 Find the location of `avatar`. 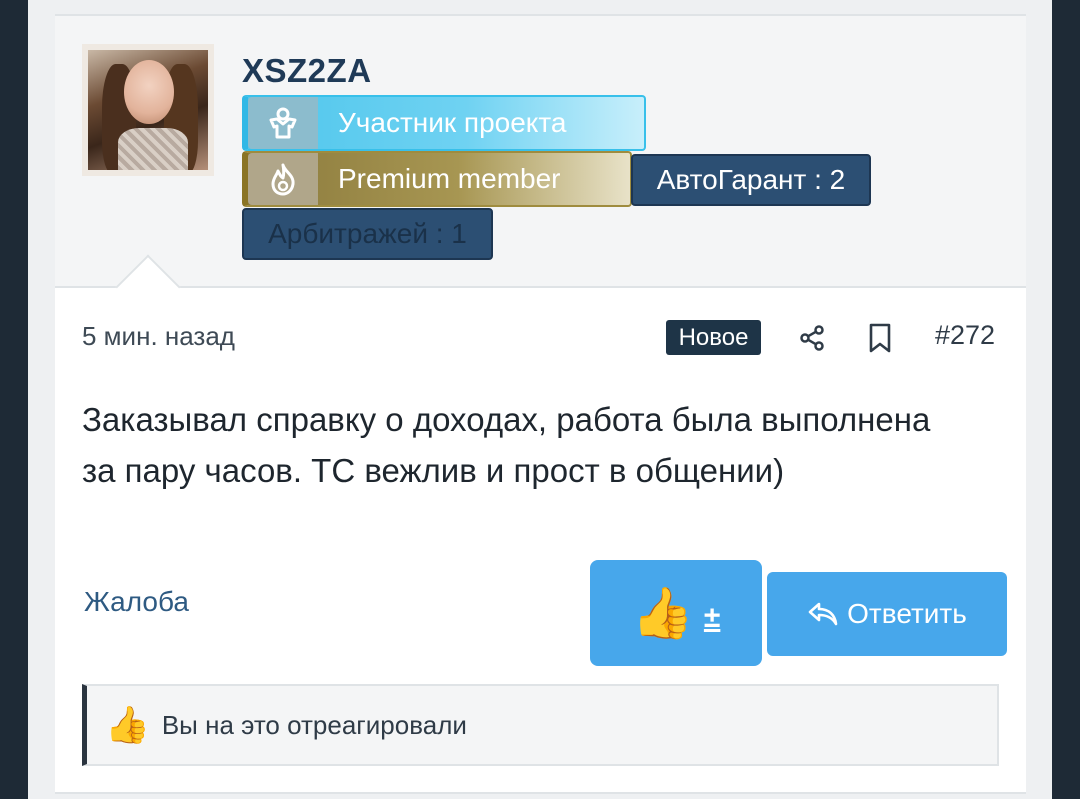

avatar is located at coordinates (148, 110).